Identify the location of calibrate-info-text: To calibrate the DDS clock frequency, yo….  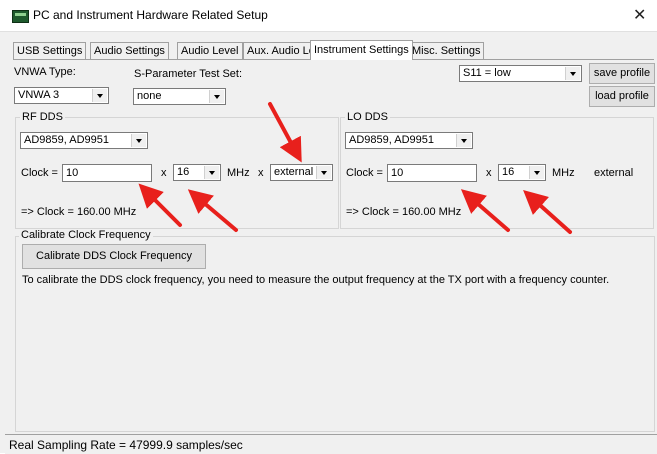
(316, 280).